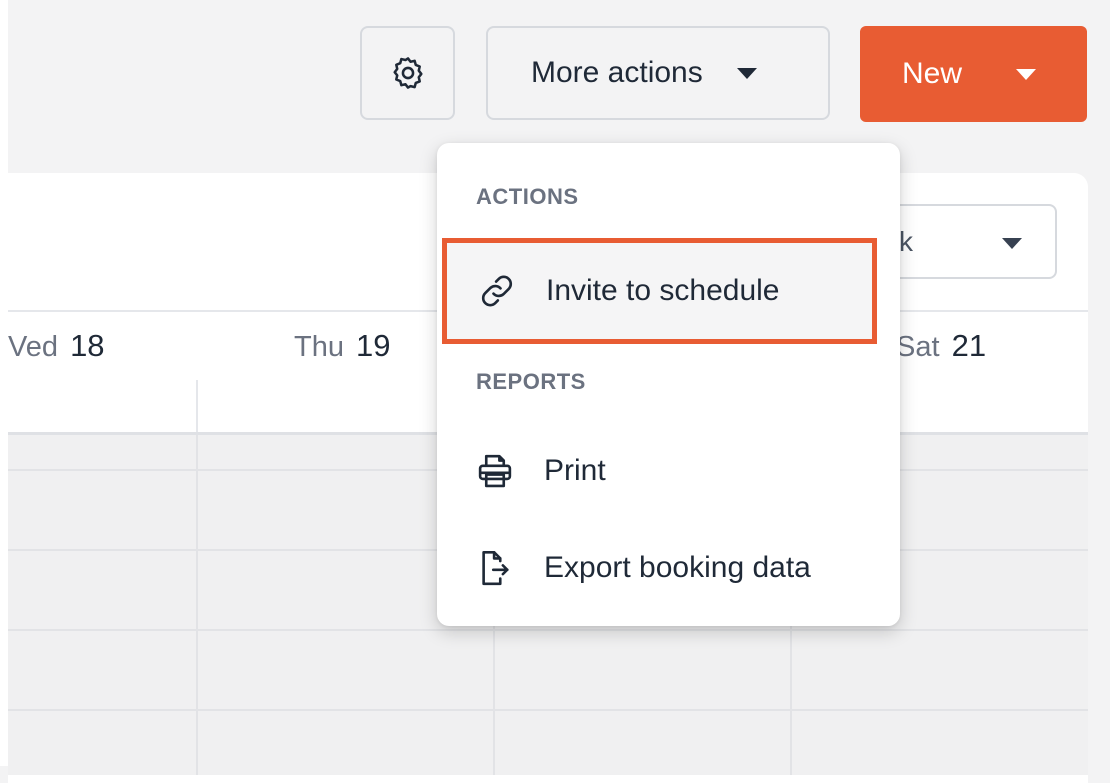  I want to click on menu-item-invite-to-schedule: Invite to schedule, so click(659, 291).